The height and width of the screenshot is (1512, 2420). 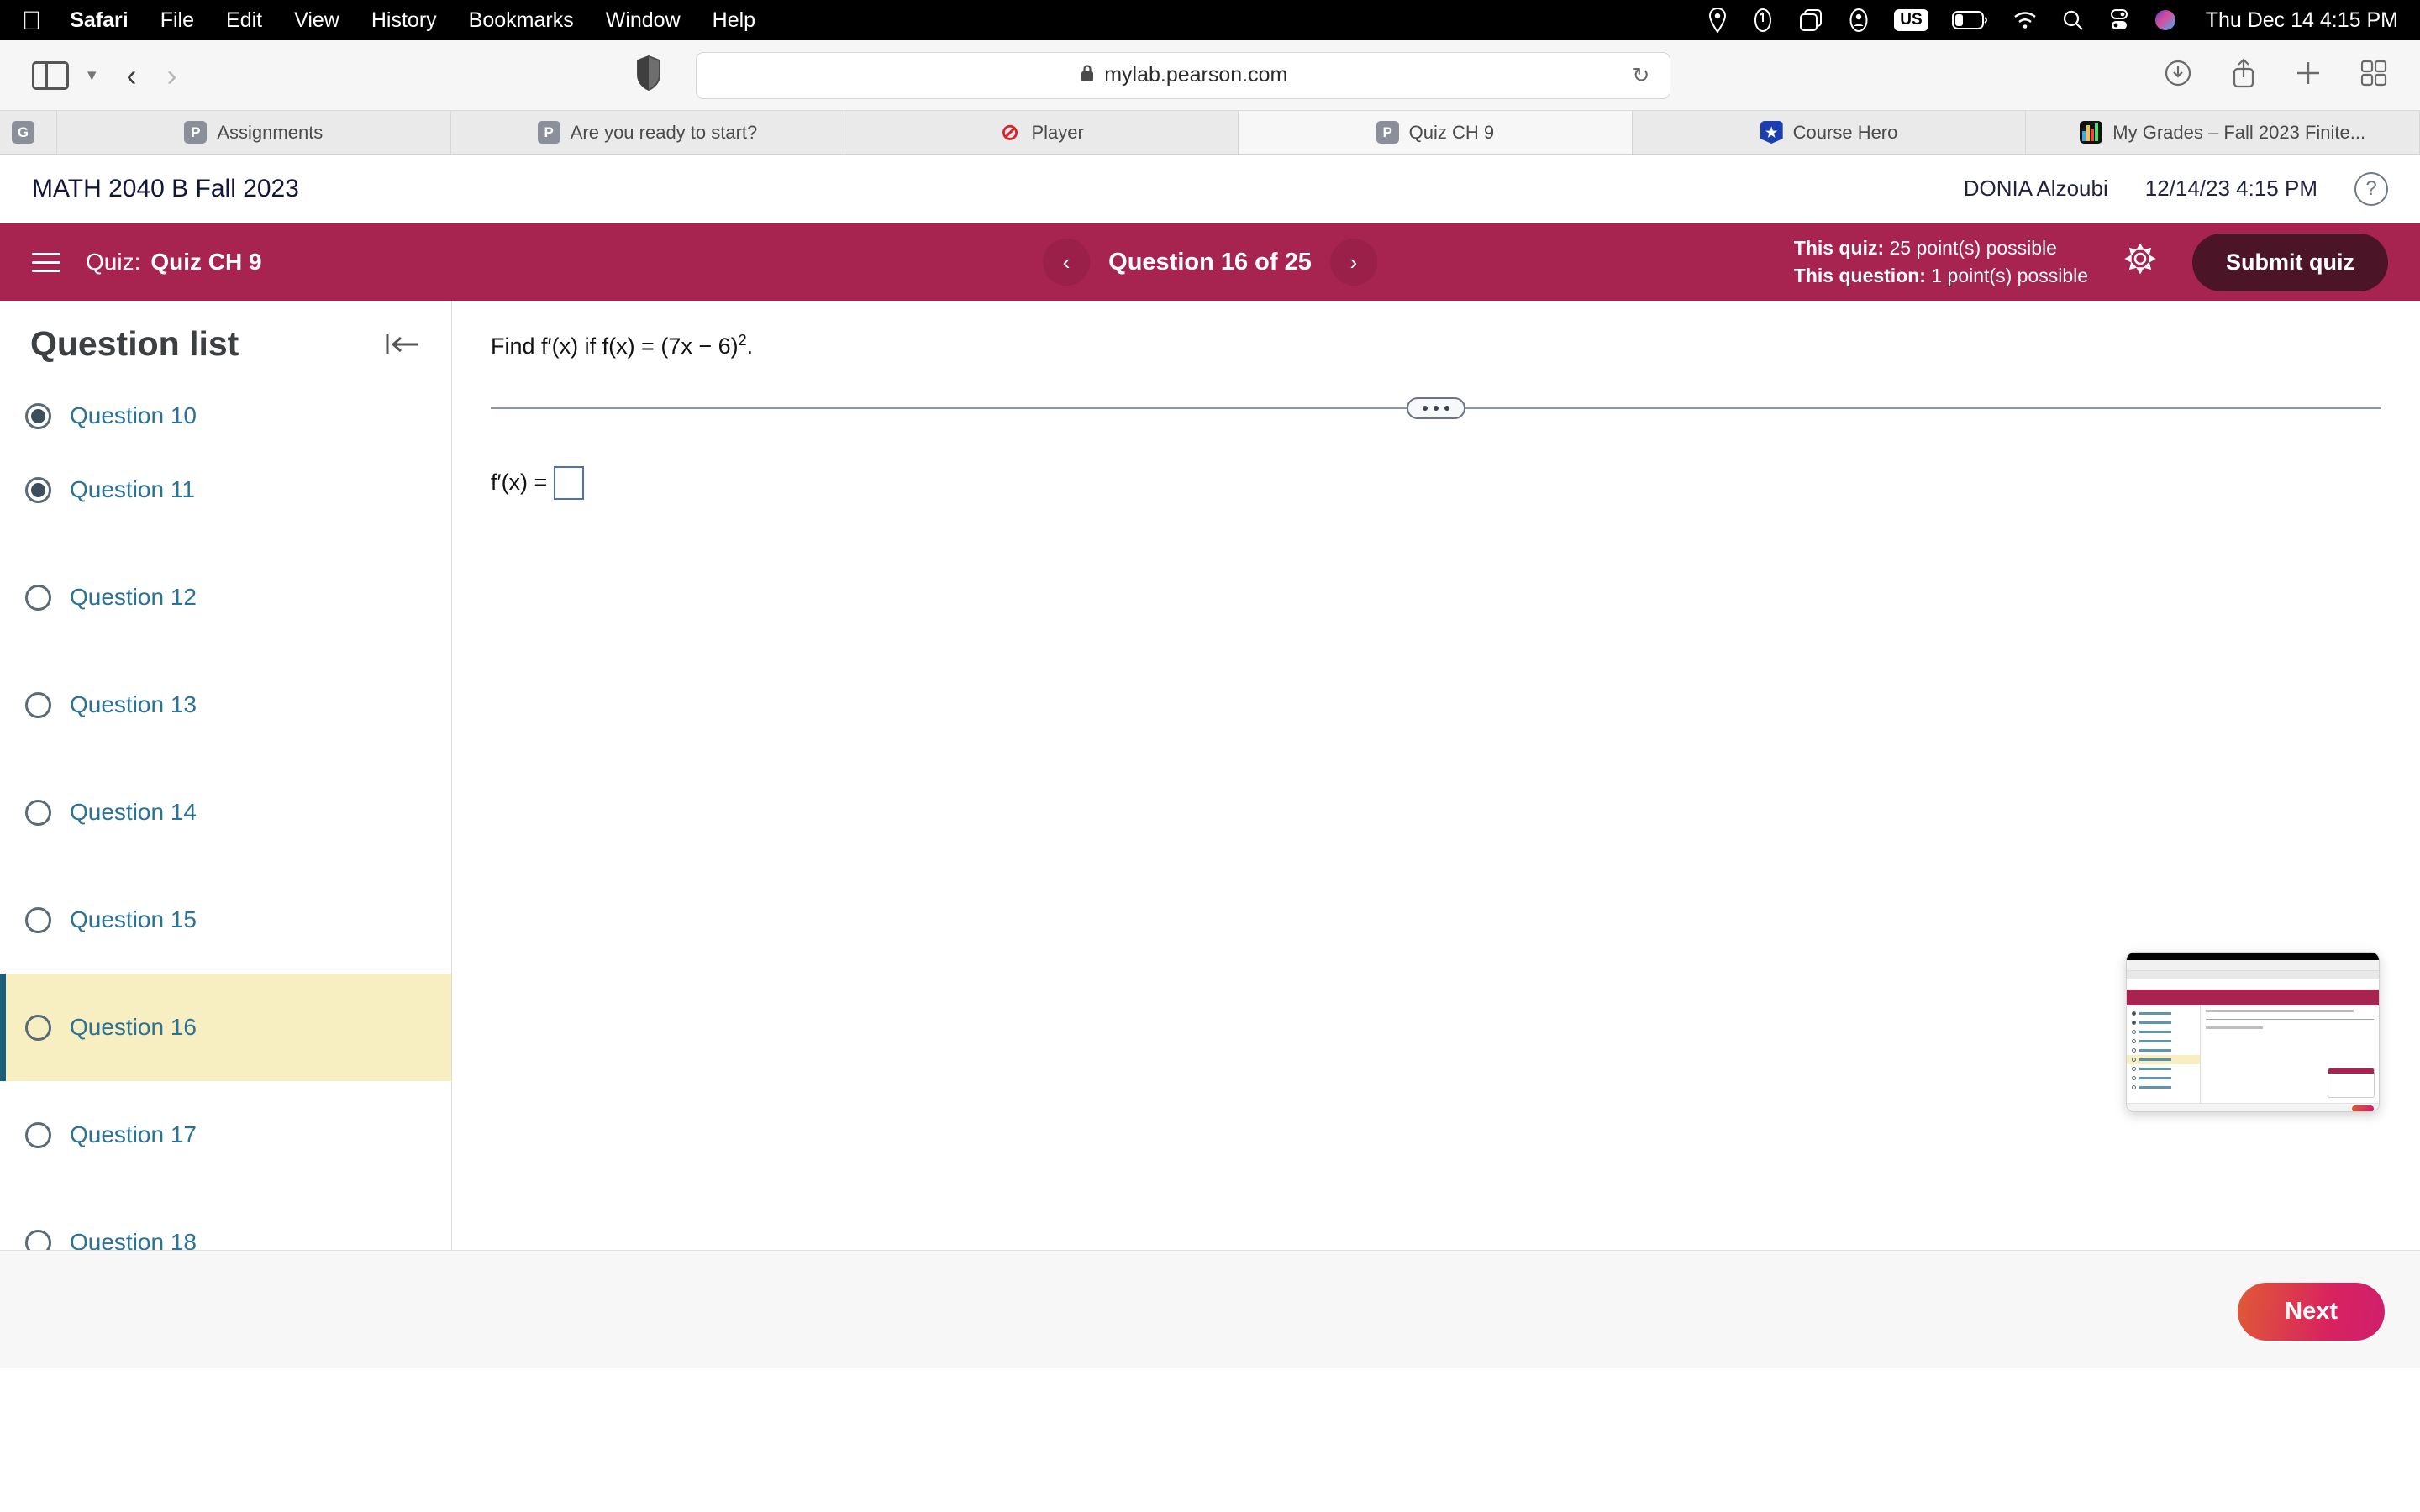 I want to click on g-favicon-icon: G, so click(x=23, y=132).